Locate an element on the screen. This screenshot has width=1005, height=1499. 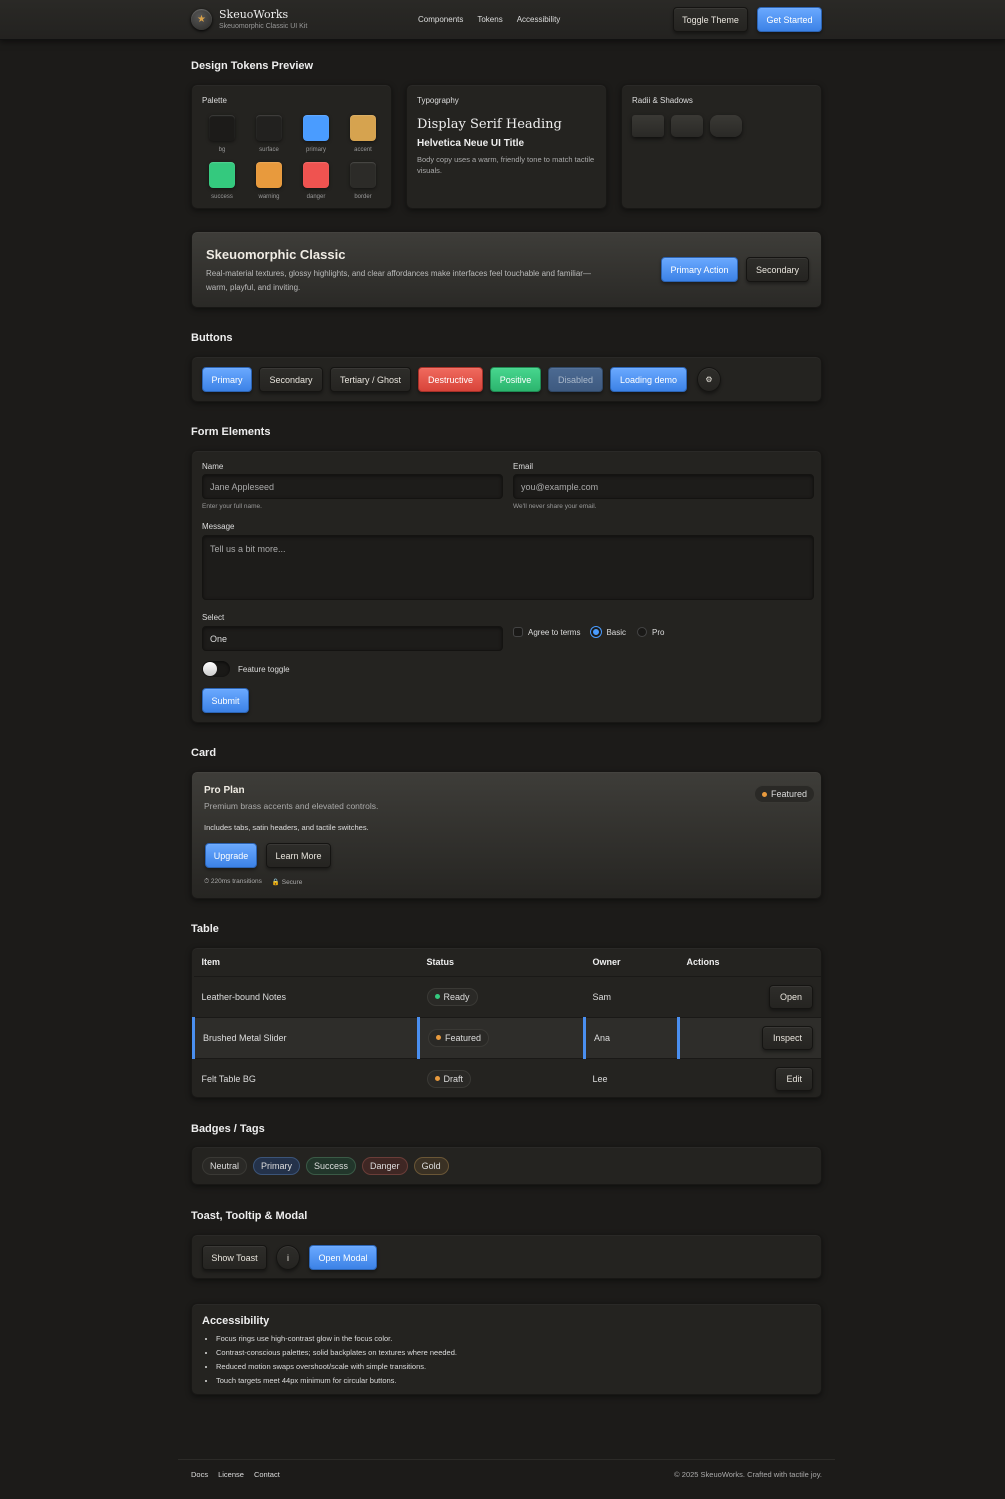
table-row: Felt Table BG Draft Lee Edit is located at coordinates (507, 1077).